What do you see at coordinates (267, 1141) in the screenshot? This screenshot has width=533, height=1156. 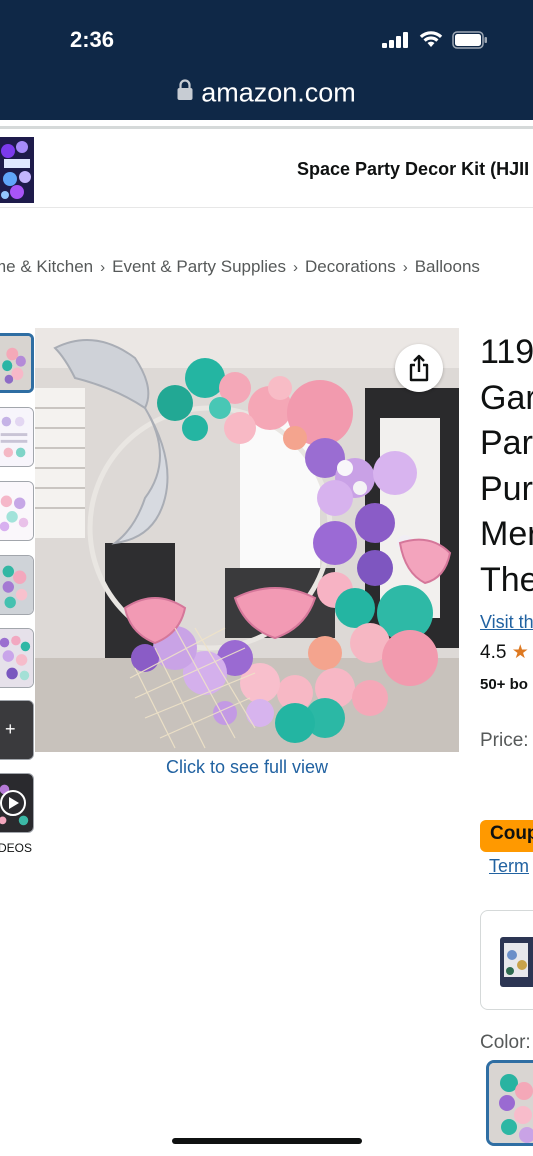 I see `home-indicator` at bounding box center [267, 1141].